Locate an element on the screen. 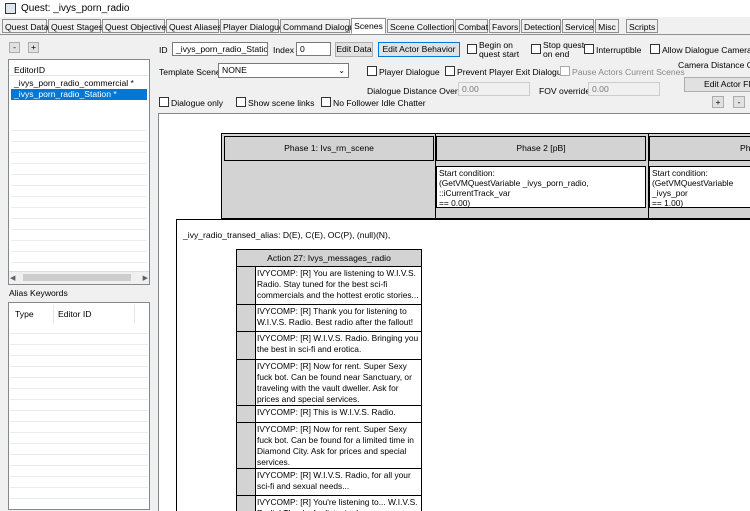 Image resolution: width=750 pixels, height=511 pixels. action-title: Action 27: Ivys_messages_radio is located at coordinates (329, 258).